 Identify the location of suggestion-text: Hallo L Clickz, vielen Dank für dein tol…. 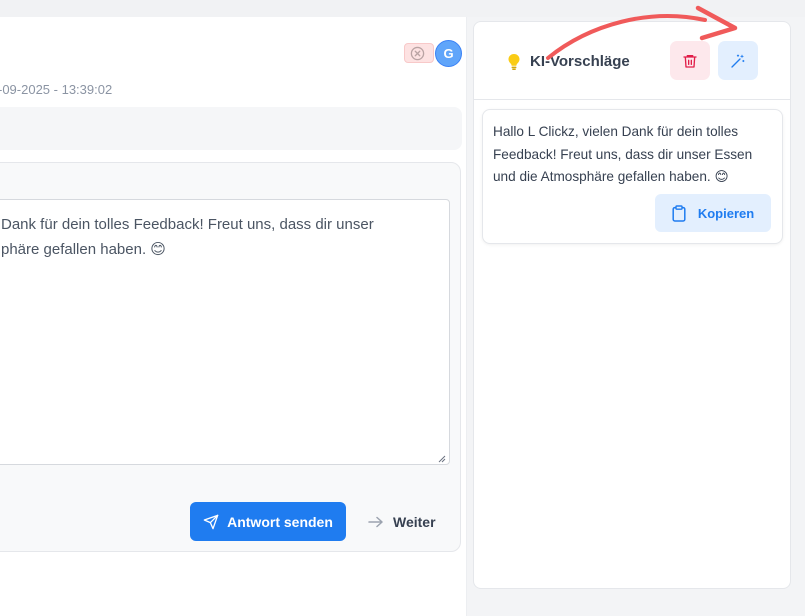
(623, 154).